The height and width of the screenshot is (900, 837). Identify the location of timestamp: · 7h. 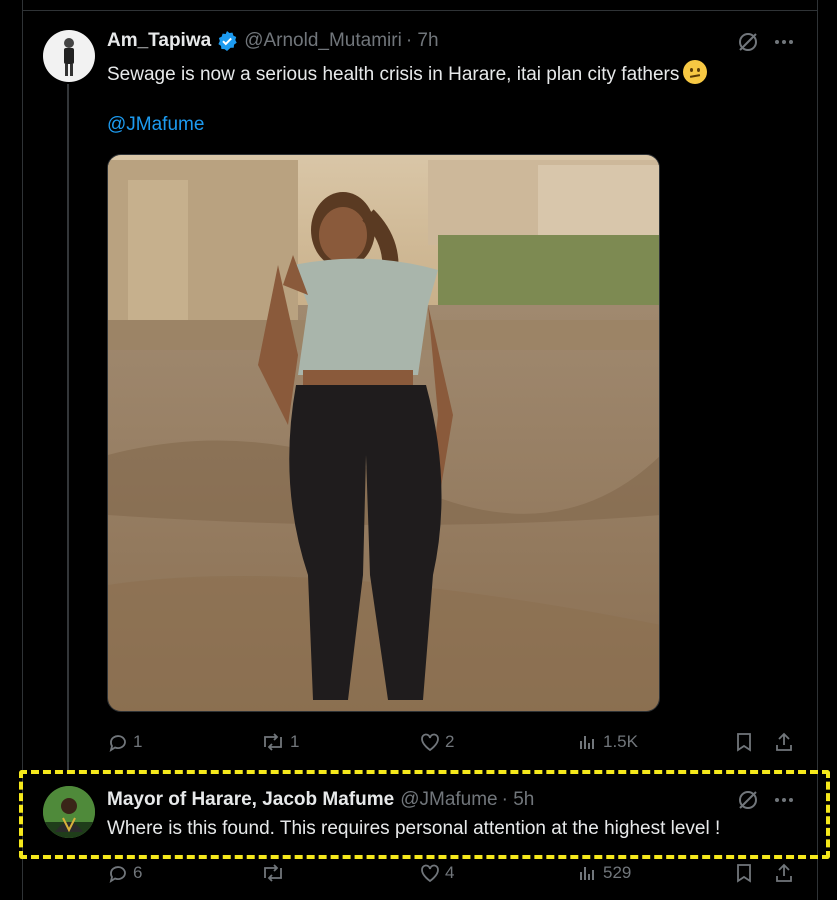
(422, 41).